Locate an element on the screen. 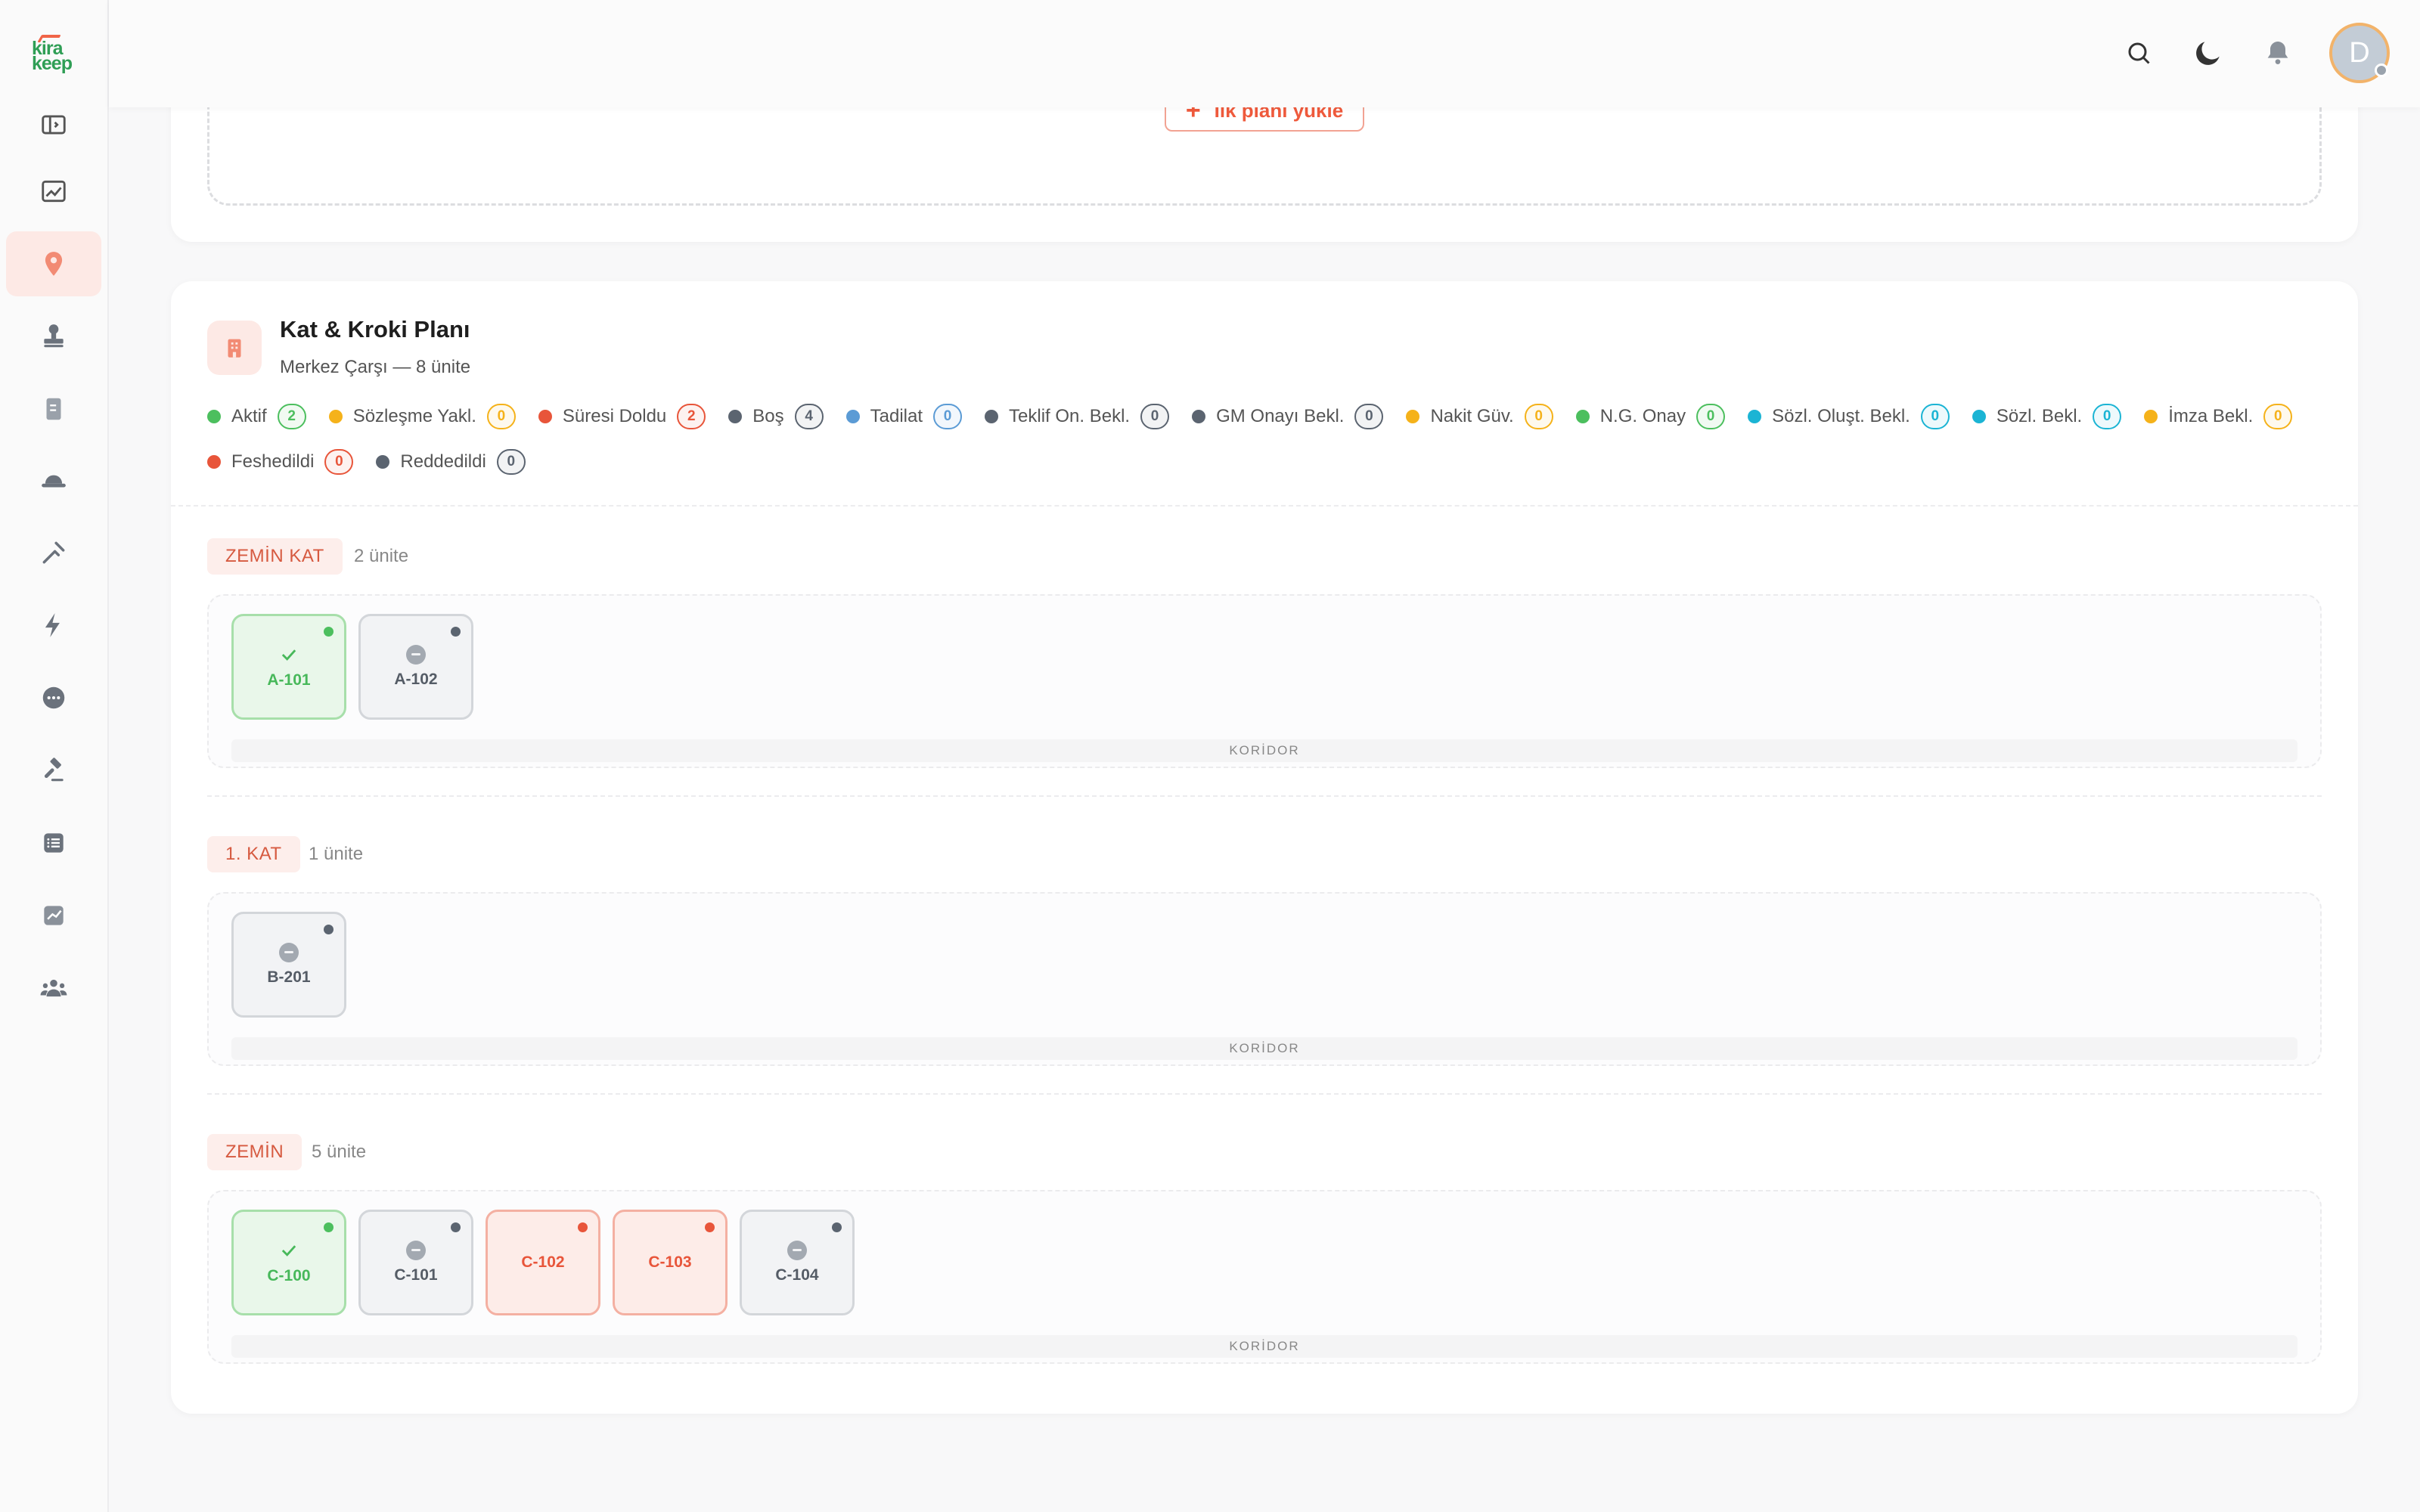 The image size is (2420, 1512). stamp-icon is located at coordinates (54, 336).